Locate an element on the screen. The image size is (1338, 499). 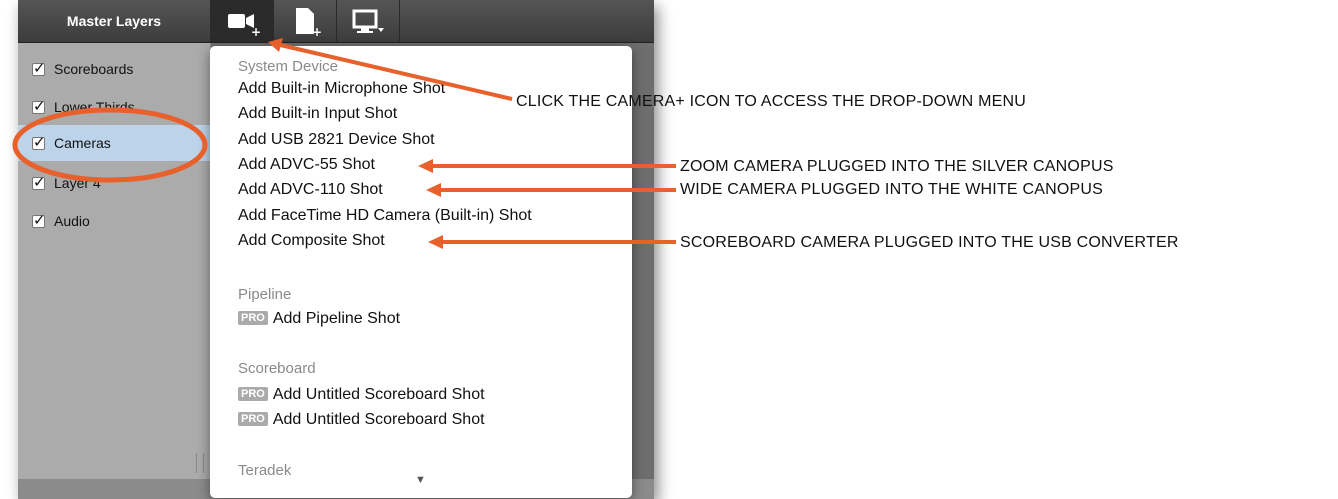
menu-item-advc-110: Add ADVC-110 Shot is located at coordinates (310, 190).